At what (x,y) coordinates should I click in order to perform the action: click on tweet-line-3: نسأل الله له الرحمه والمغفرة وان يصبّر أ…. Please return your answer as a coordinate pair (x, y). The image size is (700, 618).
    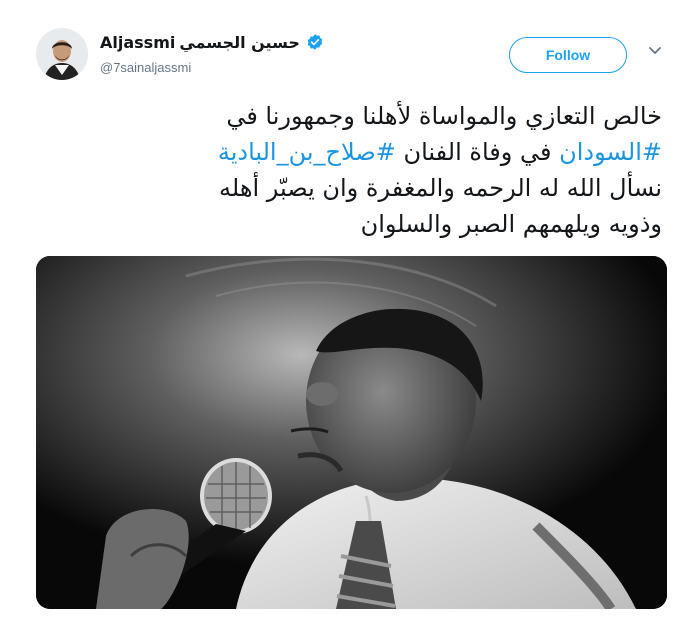
    Looking at the image, I should click on (440, 188).